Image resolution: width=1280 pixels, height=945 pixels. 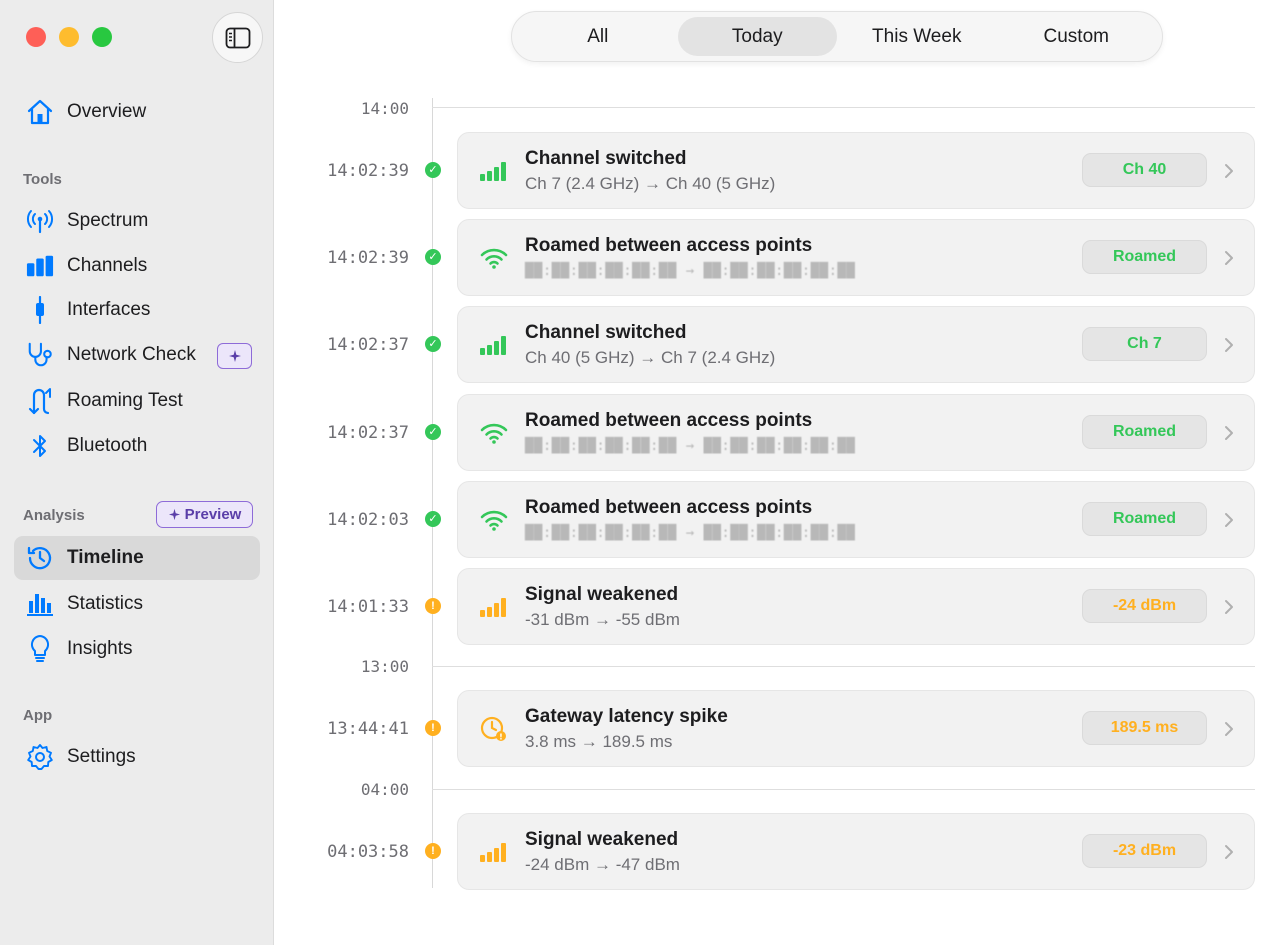 I want to click on timeline-axis, so click(x=432, y=493).